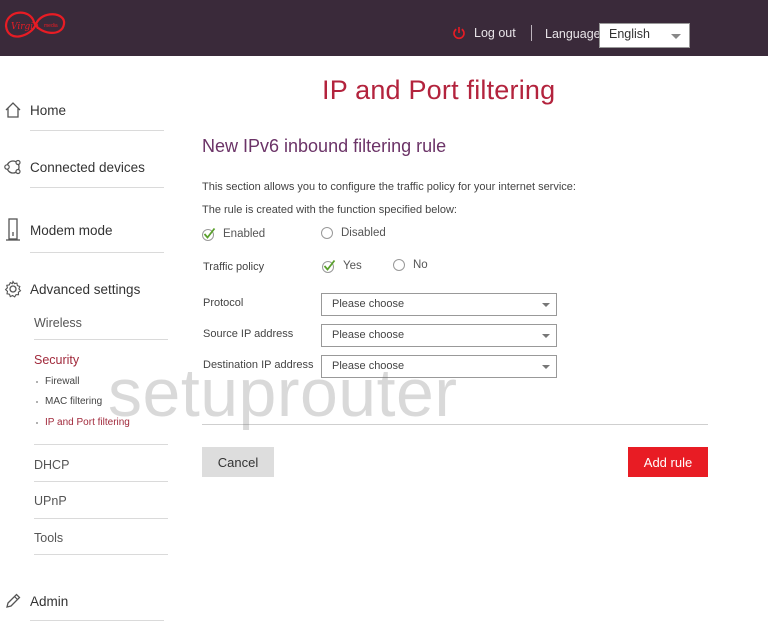 The image size is (768, 626). What do you see at coordinates (439, 366) in the screenshot?
I see `destination-ip-select: Please choose` at bounding box center [439, 366].